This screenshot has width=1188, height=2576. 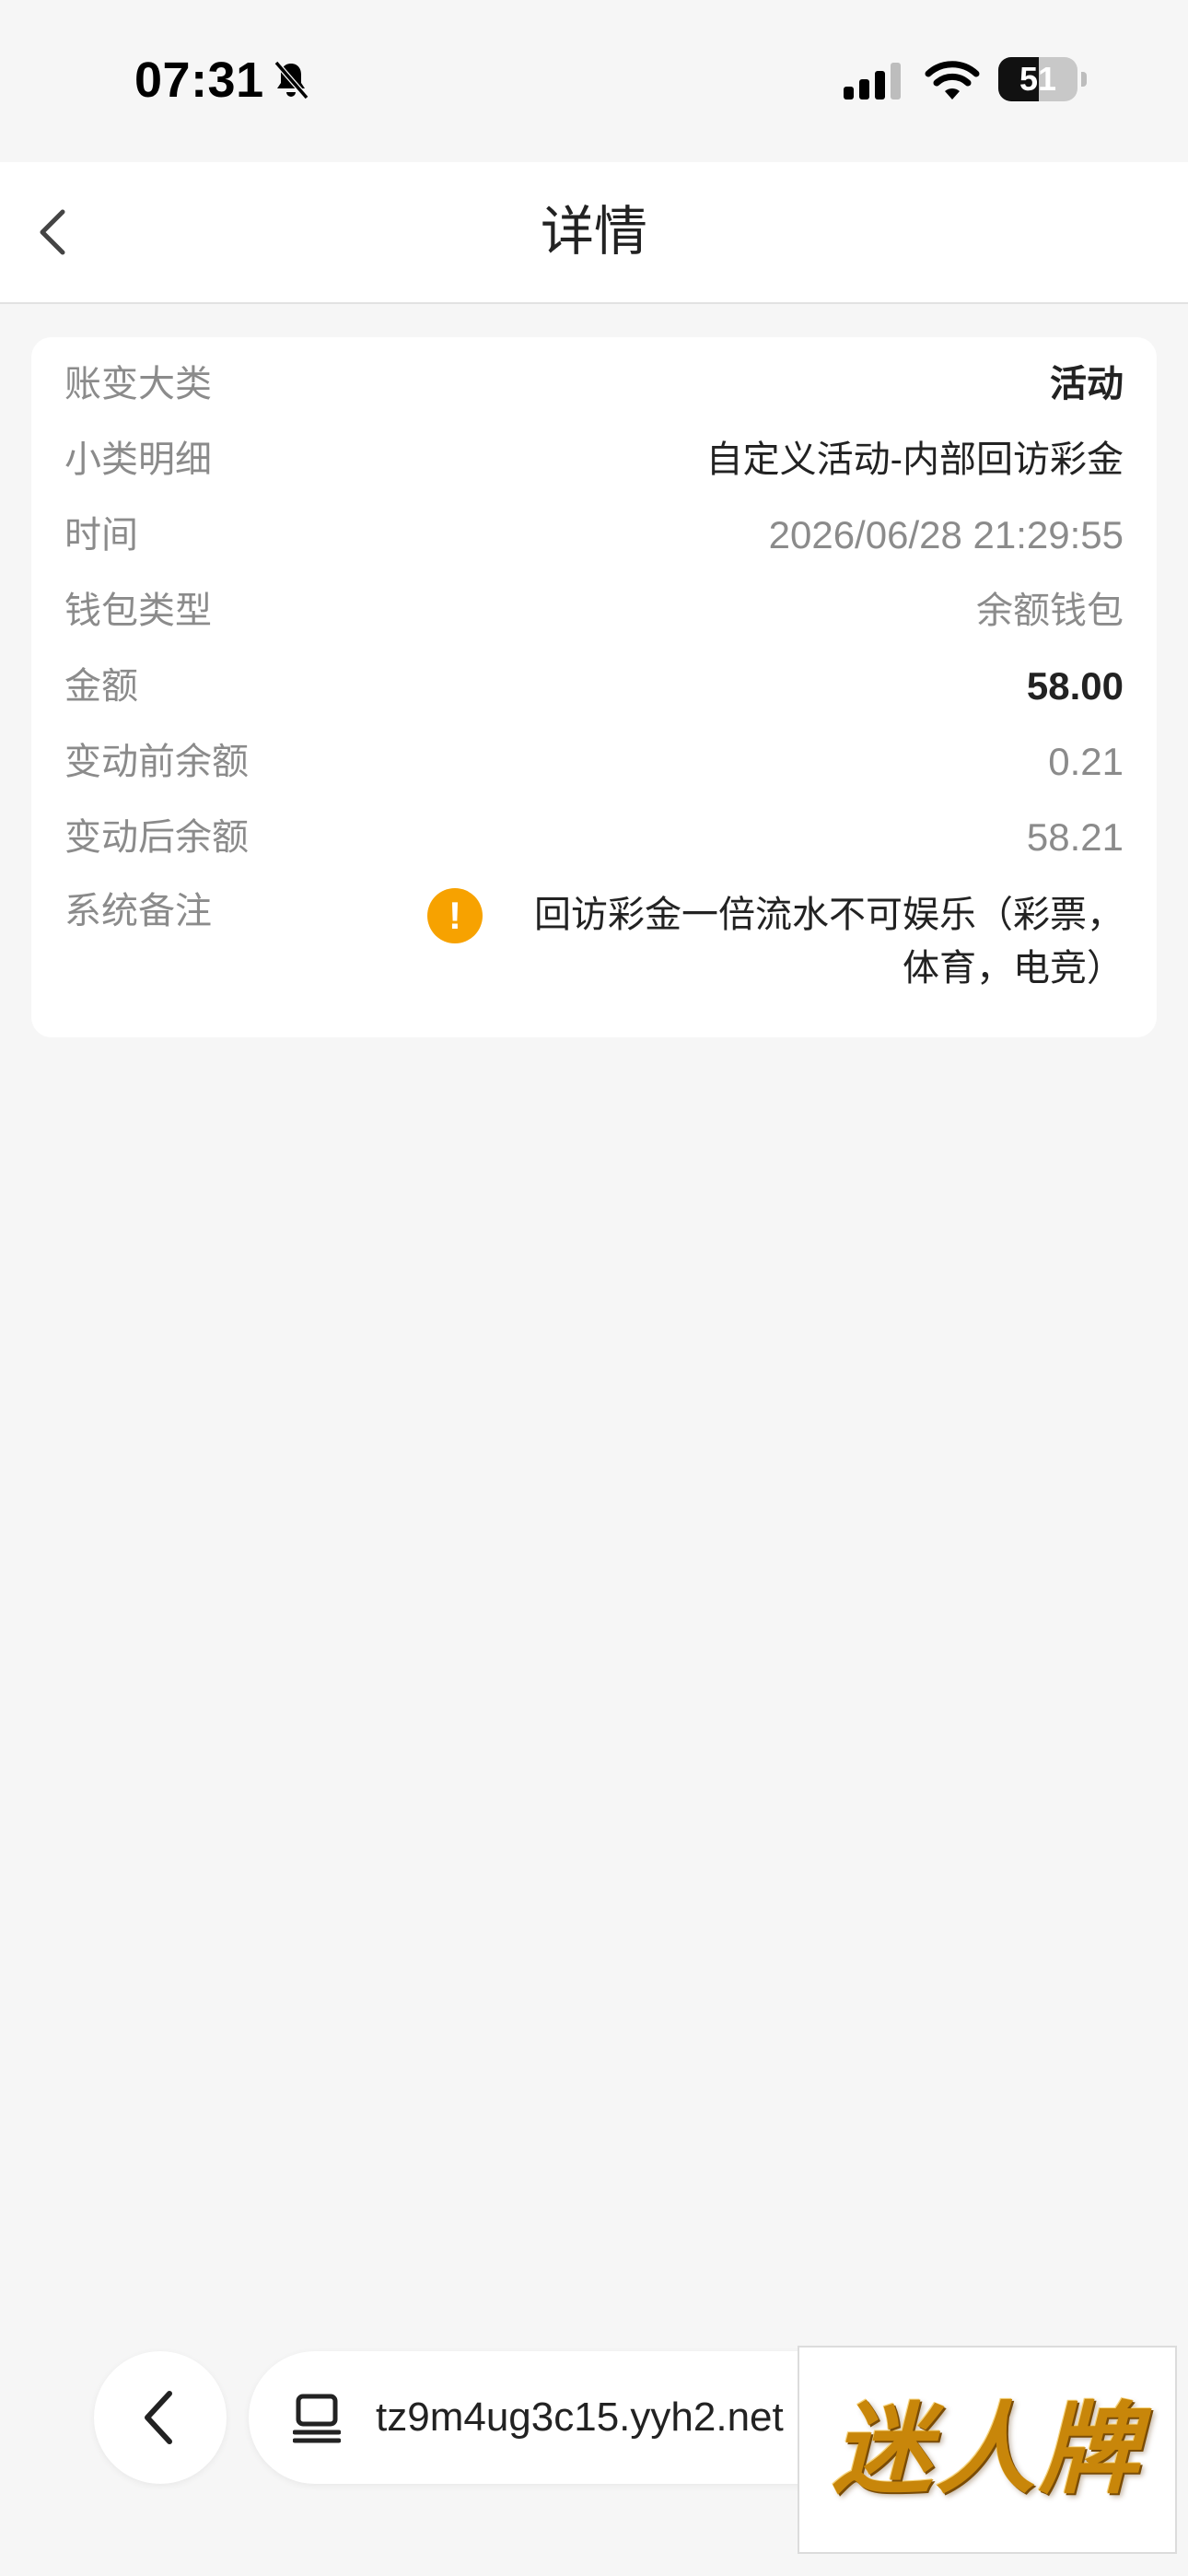 What do you see at coordinates (1087, 384) in the screenshot?
I see `category-value: 活动` at bounding box center [1087, 384].